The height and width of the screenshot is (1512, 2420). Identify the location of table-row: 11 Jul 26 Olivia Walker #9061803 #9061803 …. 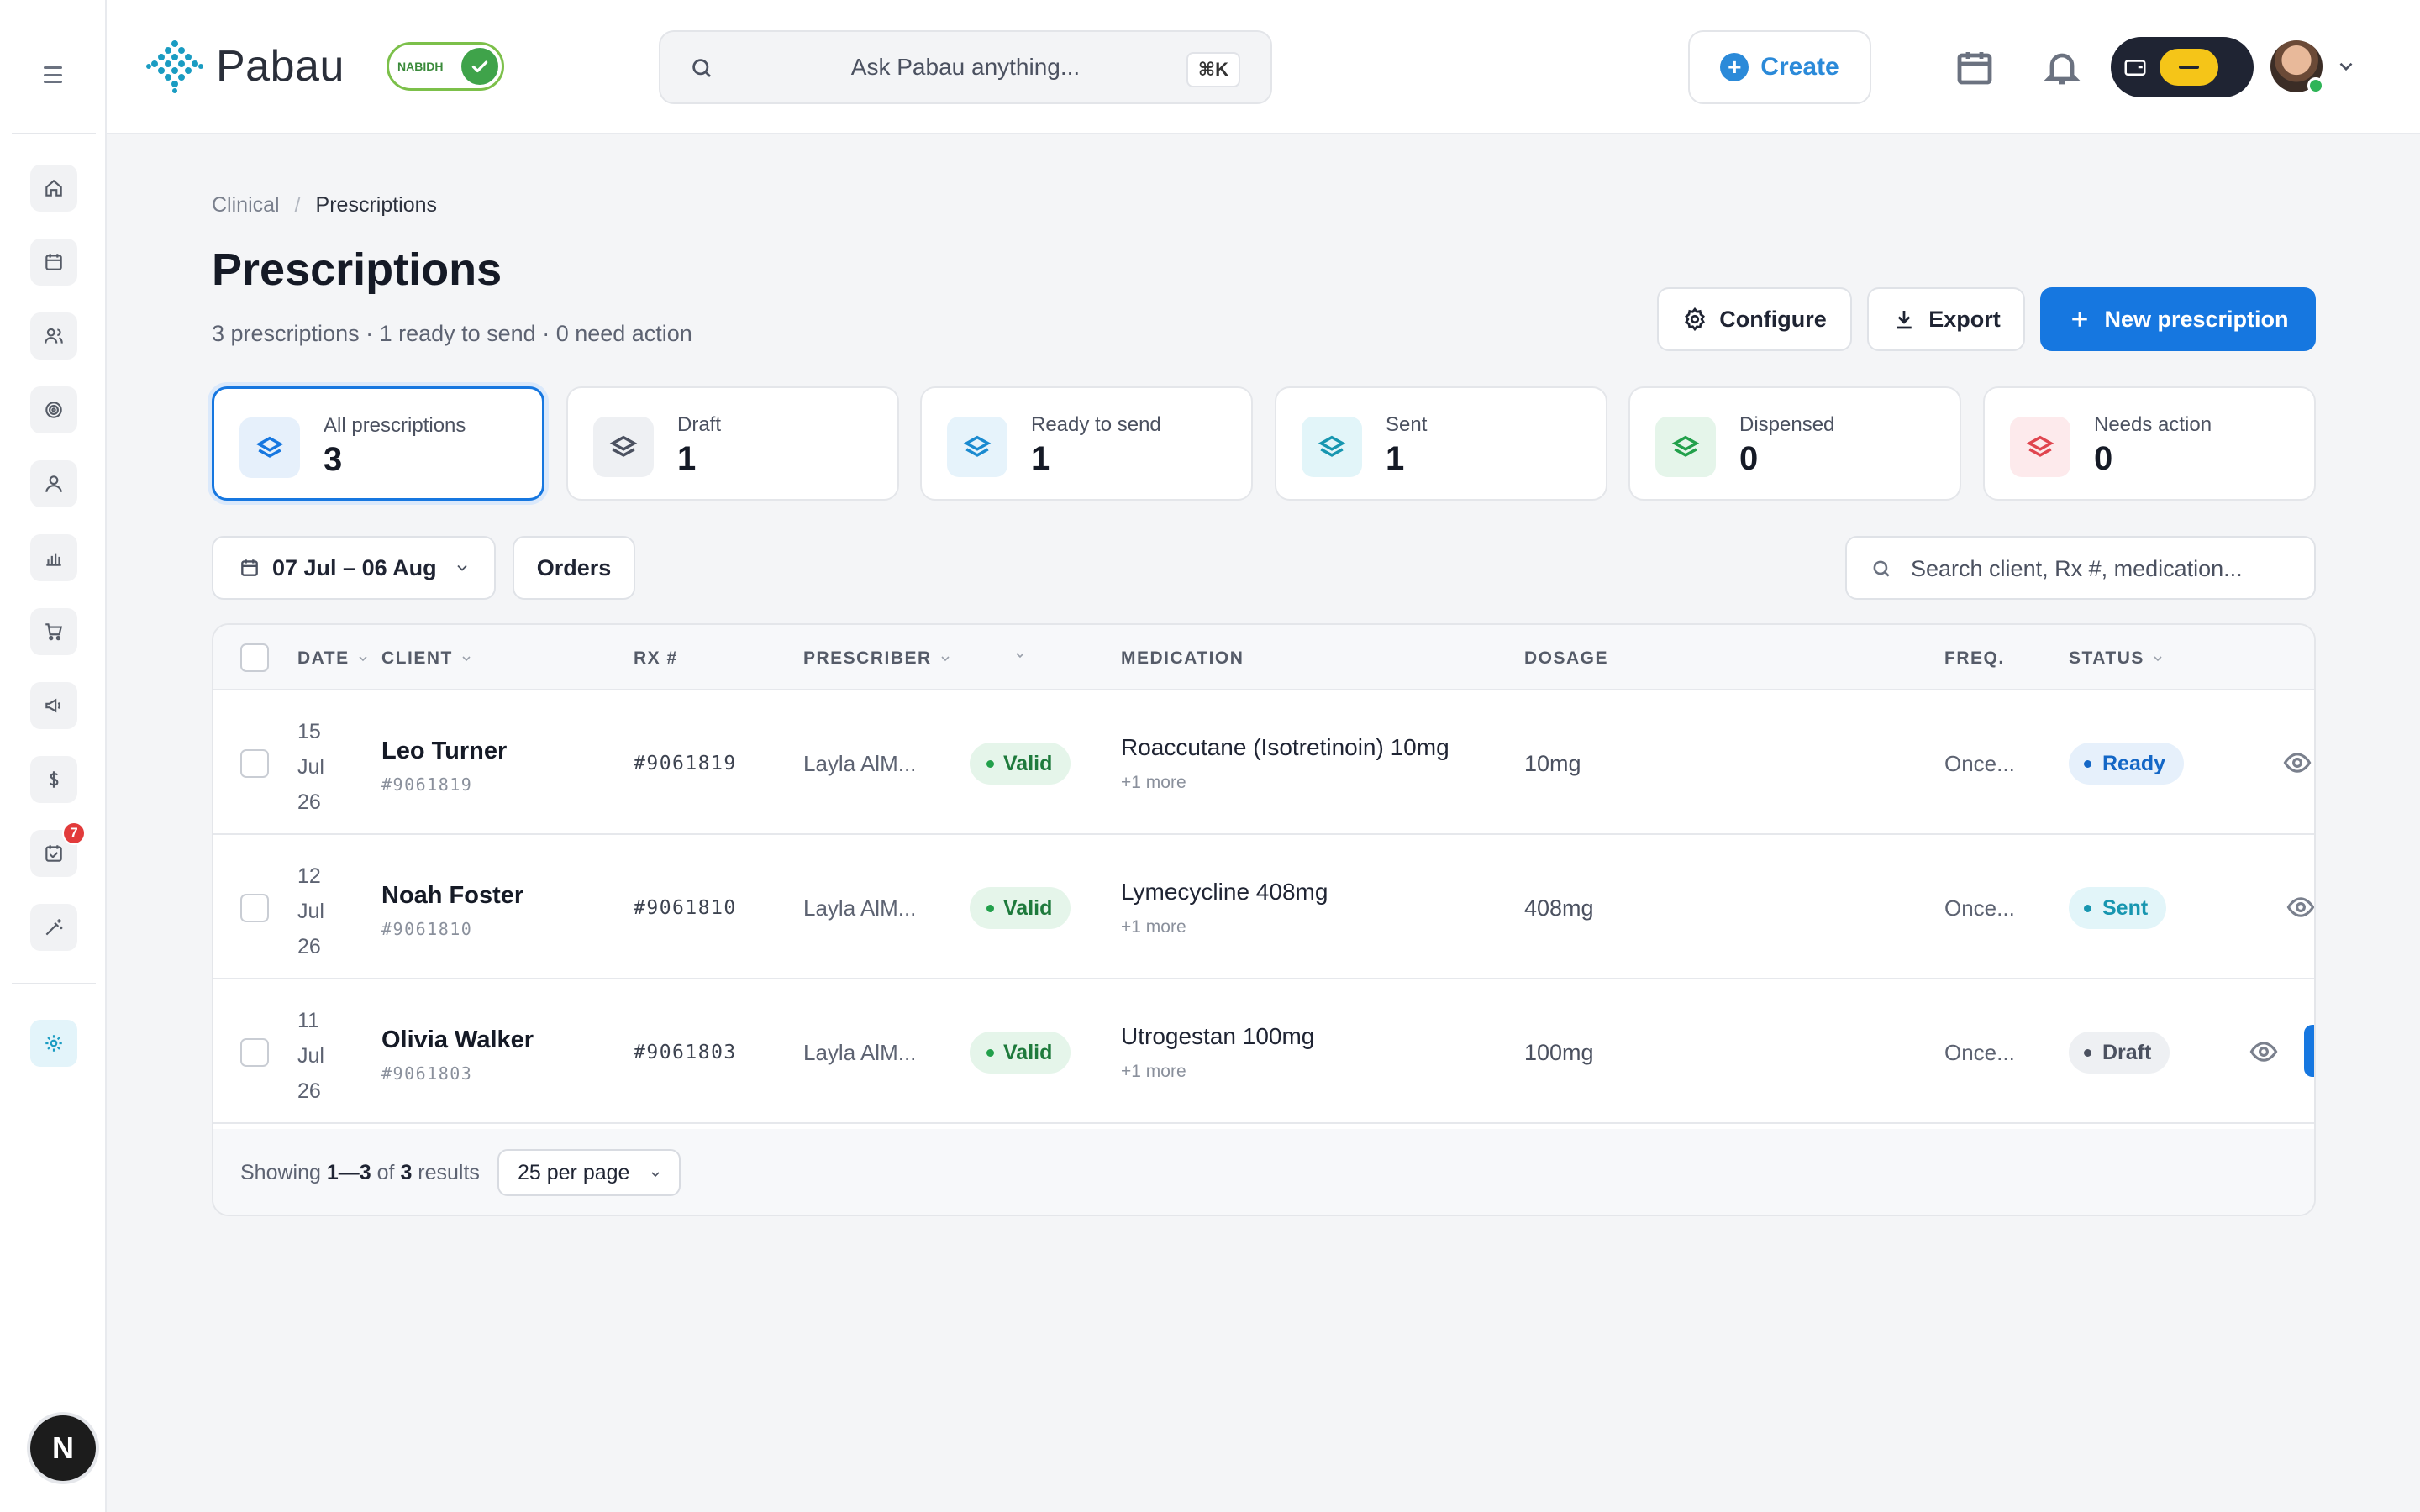
(1263, 1051).